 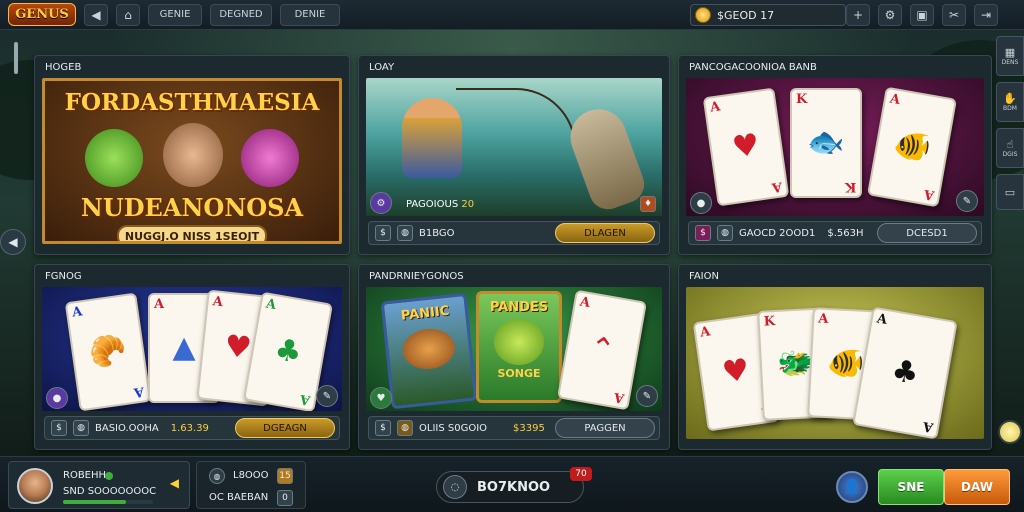 I want to click on info-icon: ⚙, so click(x=381, y=203).